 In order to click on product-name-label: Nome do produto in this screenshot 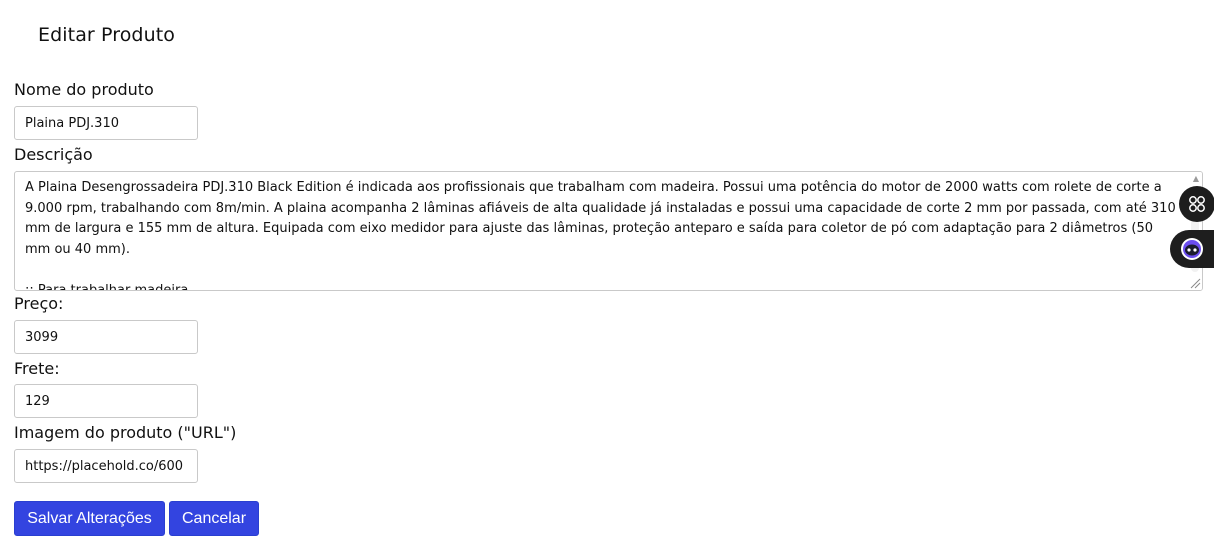, I will do `click(84, 89)`.